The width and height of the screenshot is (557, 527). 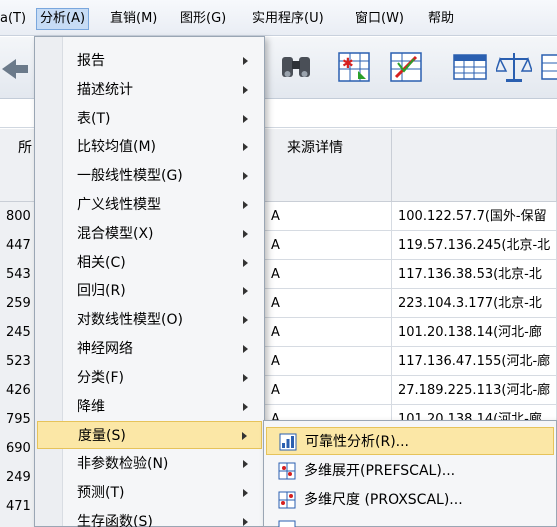 What do you see at coordinates (149, 90) in the screenshot?
I see `menu-item: 描述统计` at bounding box center [149, 90].